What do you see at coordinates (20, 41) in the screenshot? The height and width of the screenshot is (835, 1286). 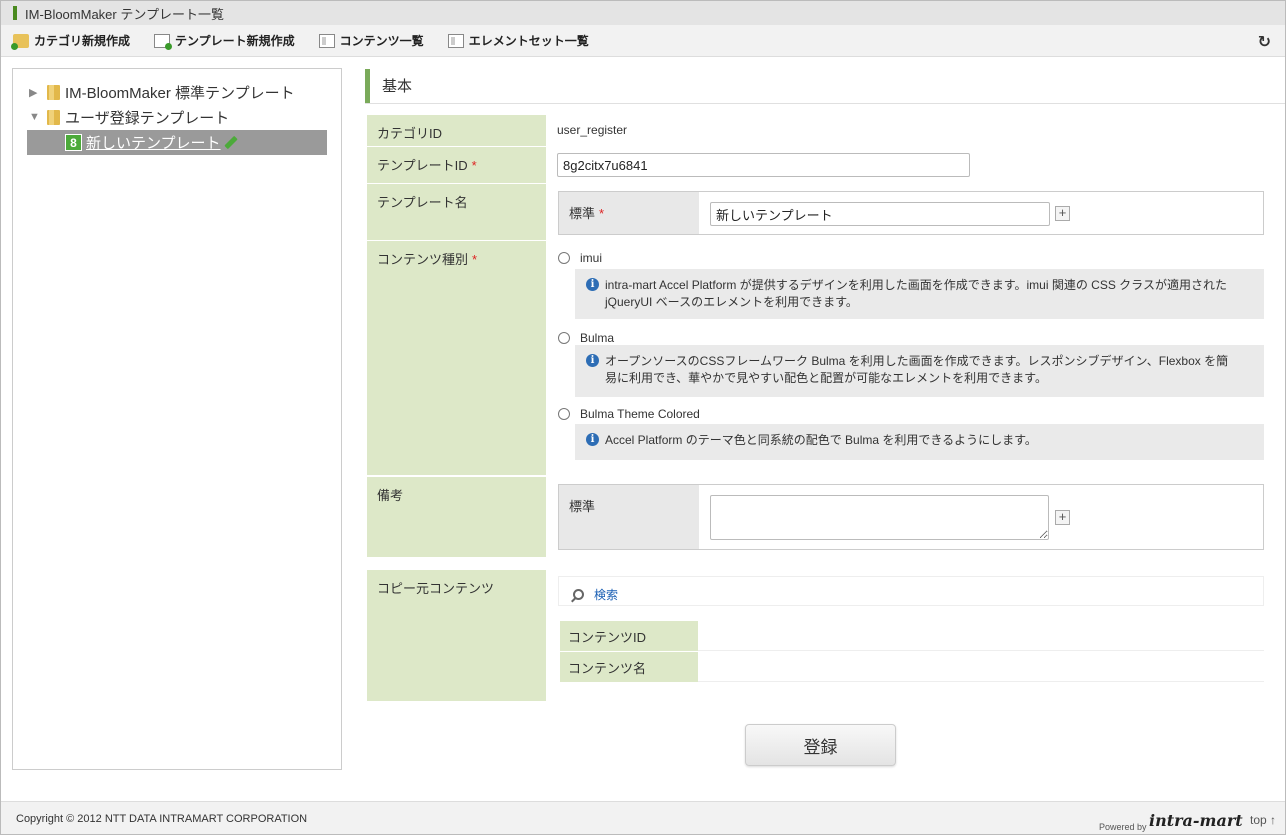 I see `folder-add-icon` at bounding box center [20, 41].